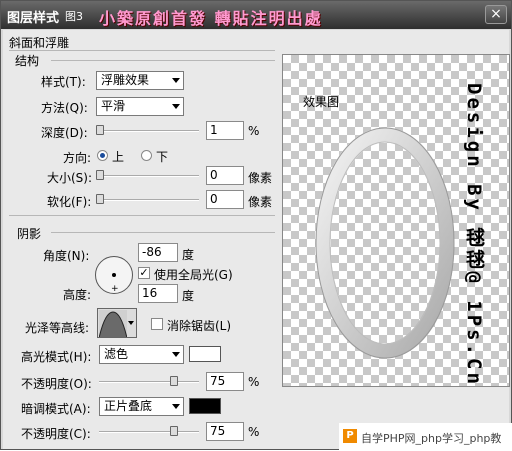 This screenshot has width=512, height=451. I want to click on angle-dial: +, so click(114, 275).